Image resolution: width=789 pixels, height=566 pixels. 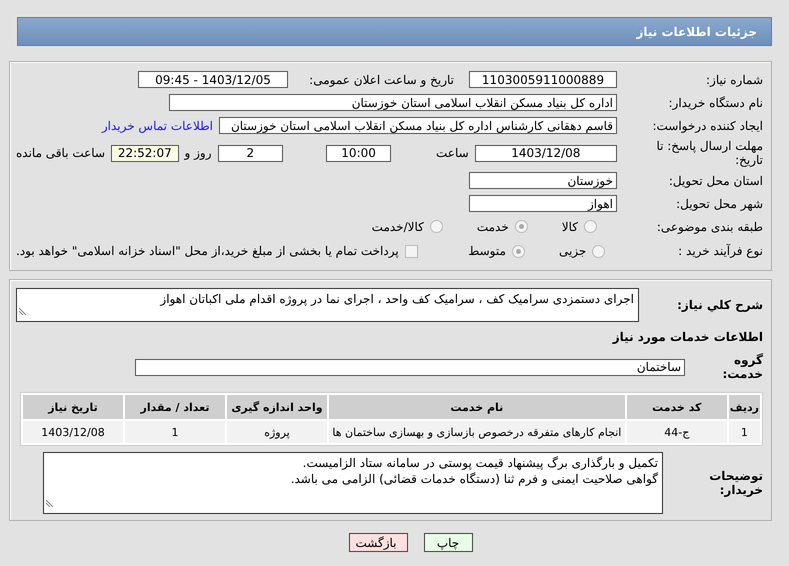 What do you see at coordinates (707, 125) in the screenshot?
I see `field-label: ایجاد کننده درخواست:` at bounding box center [707, 125].